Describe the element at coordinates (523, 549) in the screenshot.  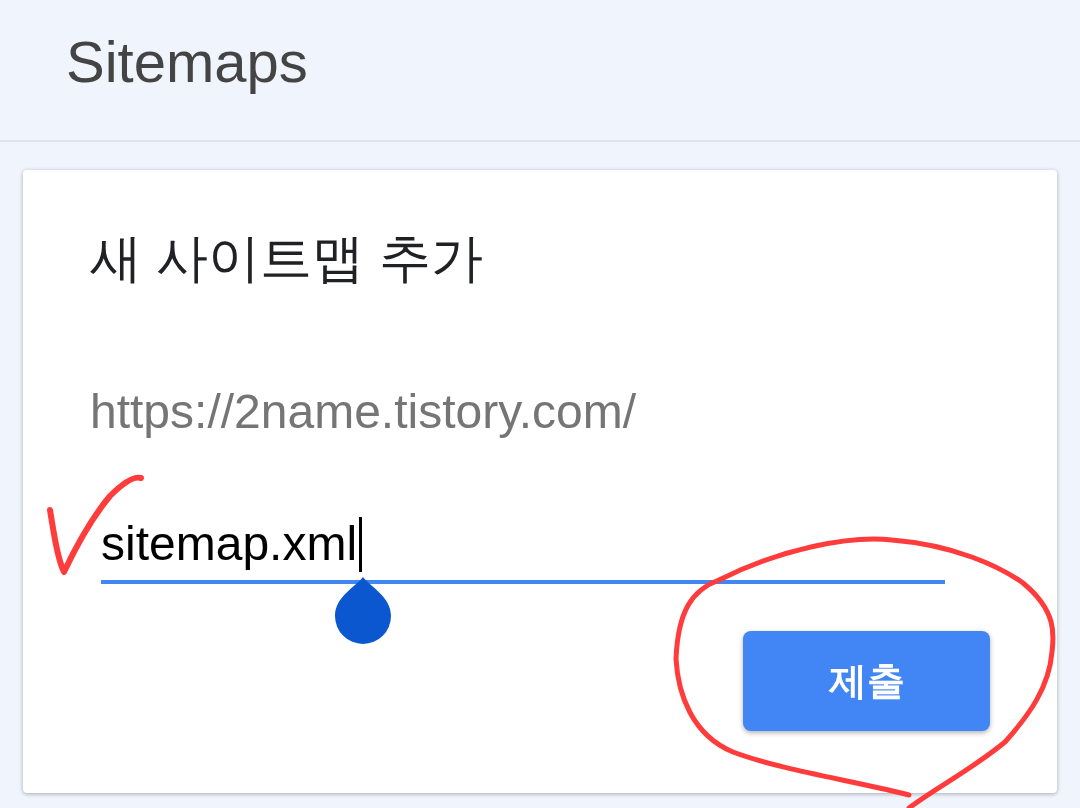
I see `sitemap-input-field: sitemap.xml` at that location.